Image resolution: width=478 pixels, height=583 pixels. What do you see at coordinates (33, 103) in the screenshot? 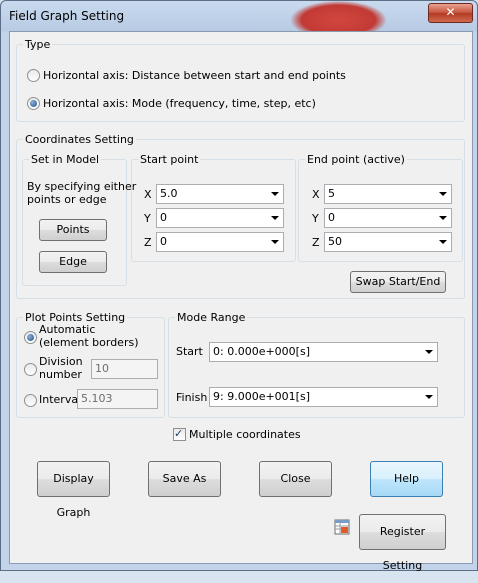
I see `mode-axis-radio` at bounding box center [33, 103].